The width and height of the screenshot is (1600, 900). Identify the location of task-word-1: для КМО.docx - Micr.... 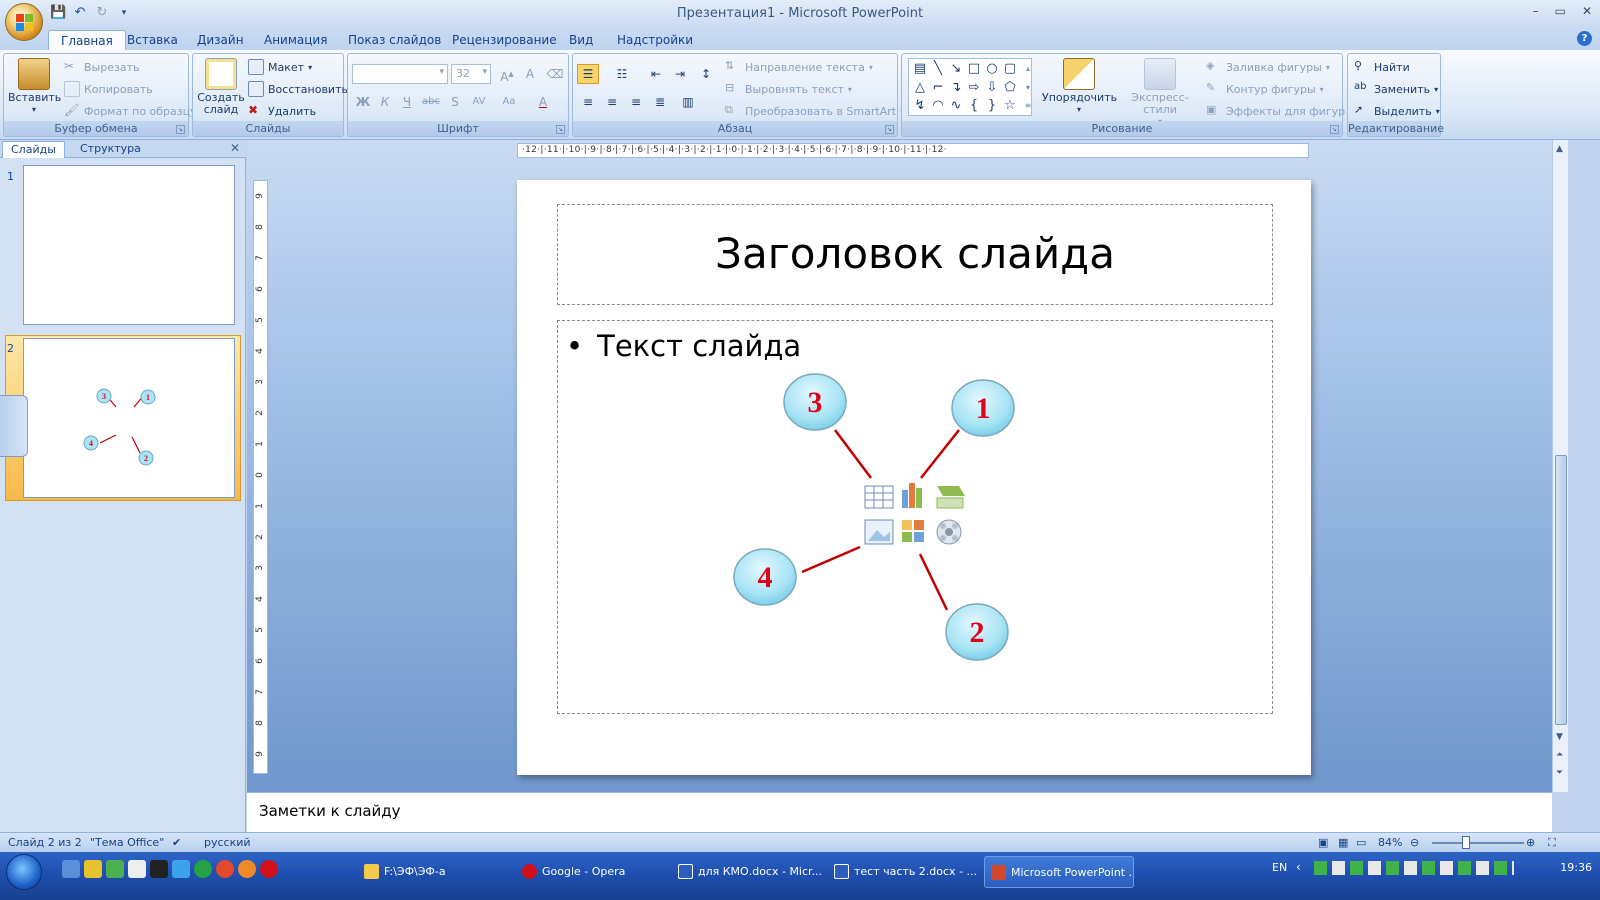
(747, 872).